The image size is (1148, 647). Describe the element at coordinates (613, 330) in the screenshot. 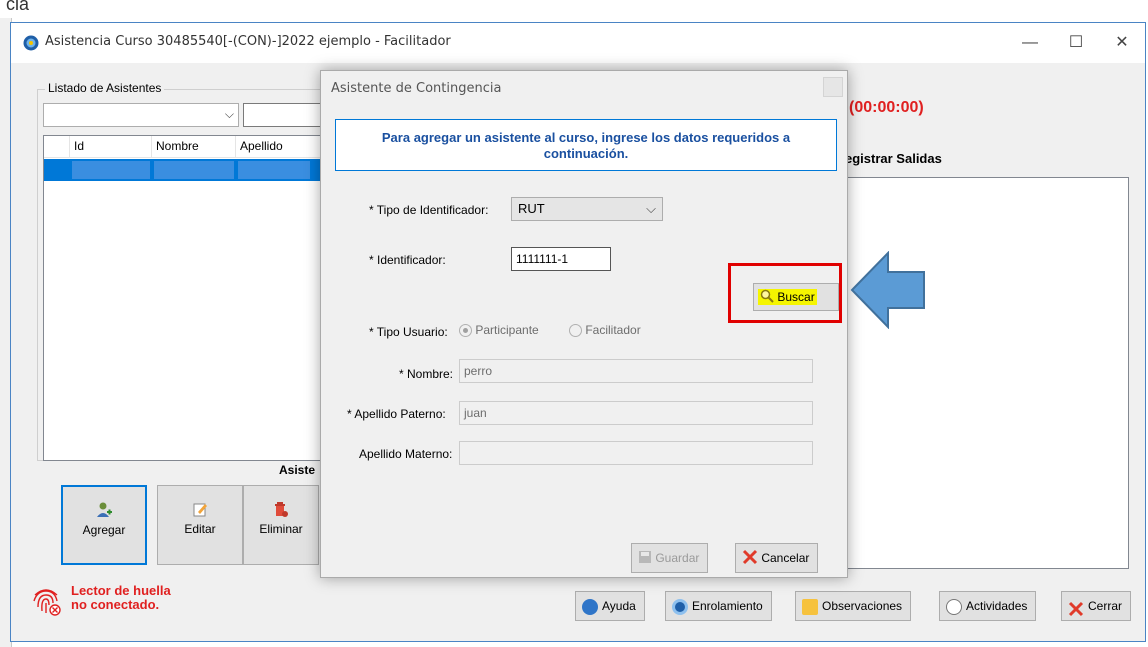

I see `facilitator-label: Facilitador` at that location.